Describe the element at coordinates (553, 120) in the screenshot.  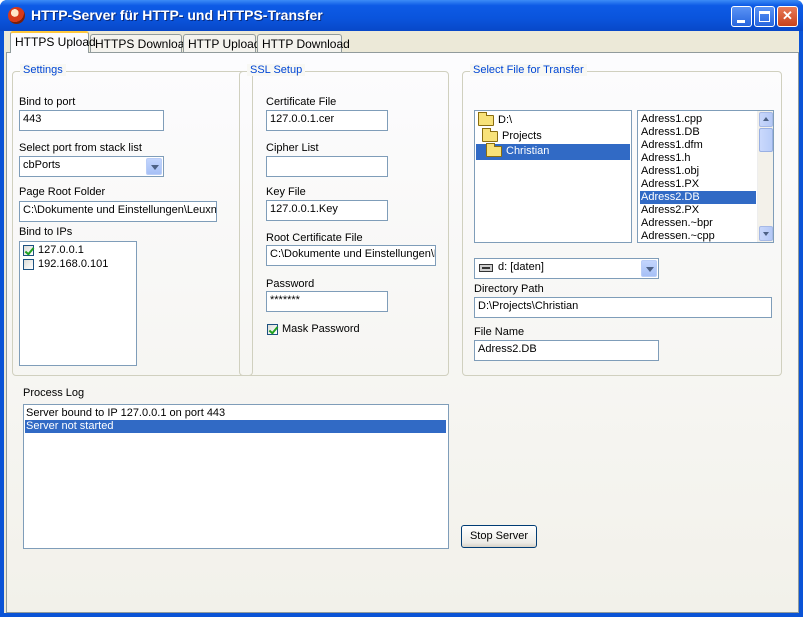
I see `tree-item-drive: D:\` at that location.